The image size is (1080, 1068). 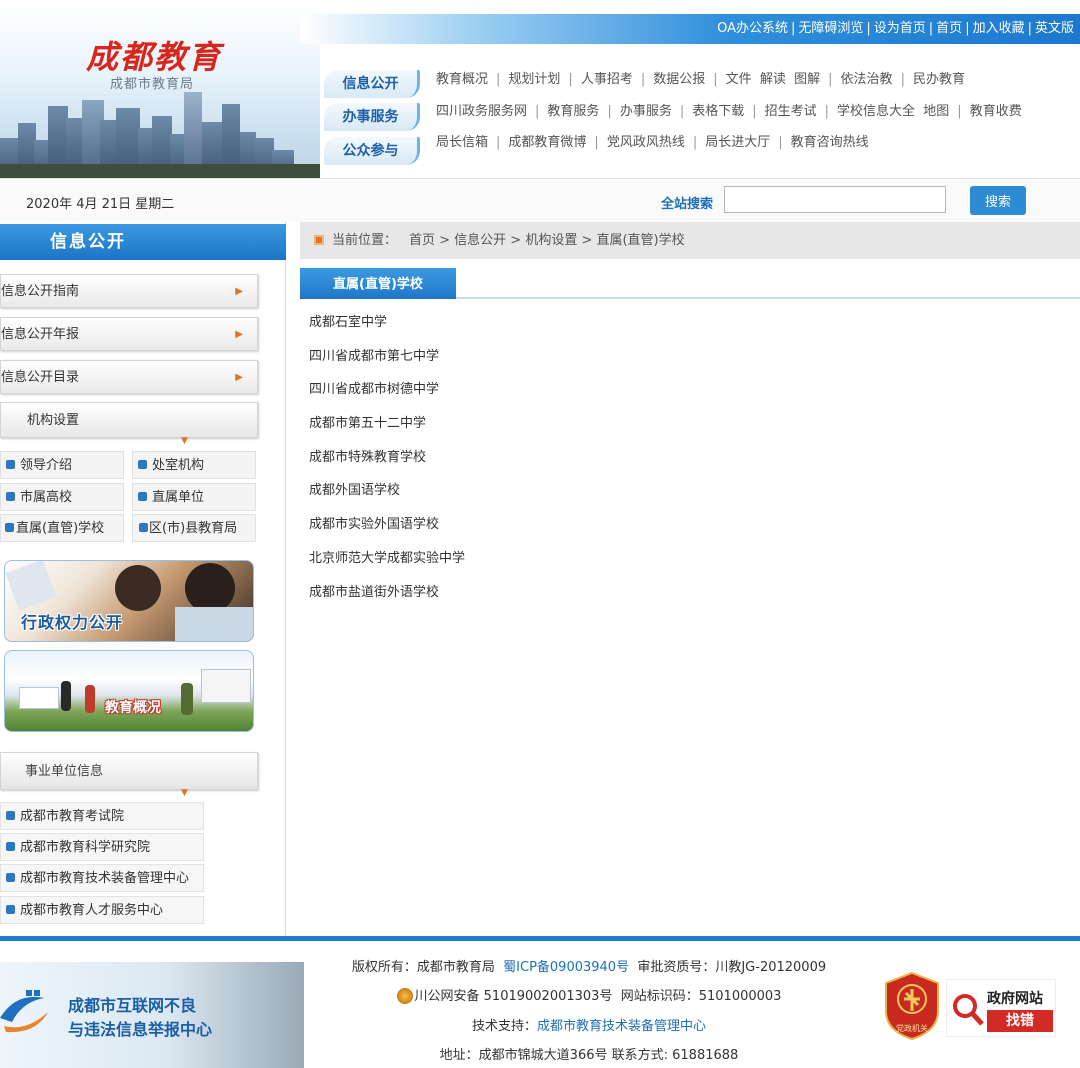 What do you see at coordinates (830, 28) in the screenshot?
I see `accessibility-link: 无障碍浏览` at bounding box center [830, 28].